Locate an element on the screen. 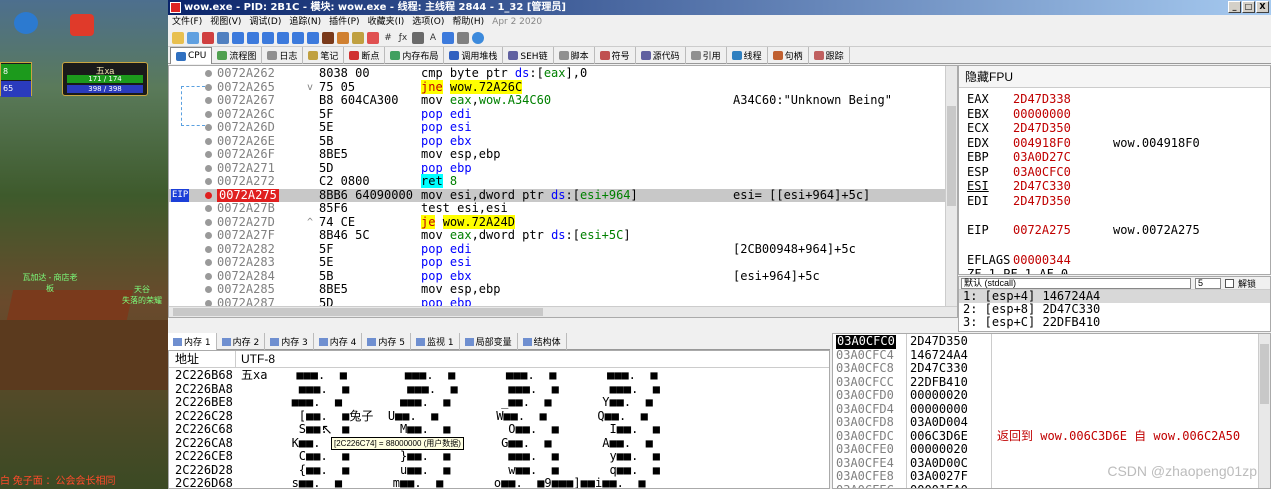 The width and height of the screenshot is (1271, 489). disasm-row: 0072A283 5E pop esi is located at coordinates (557, 262).